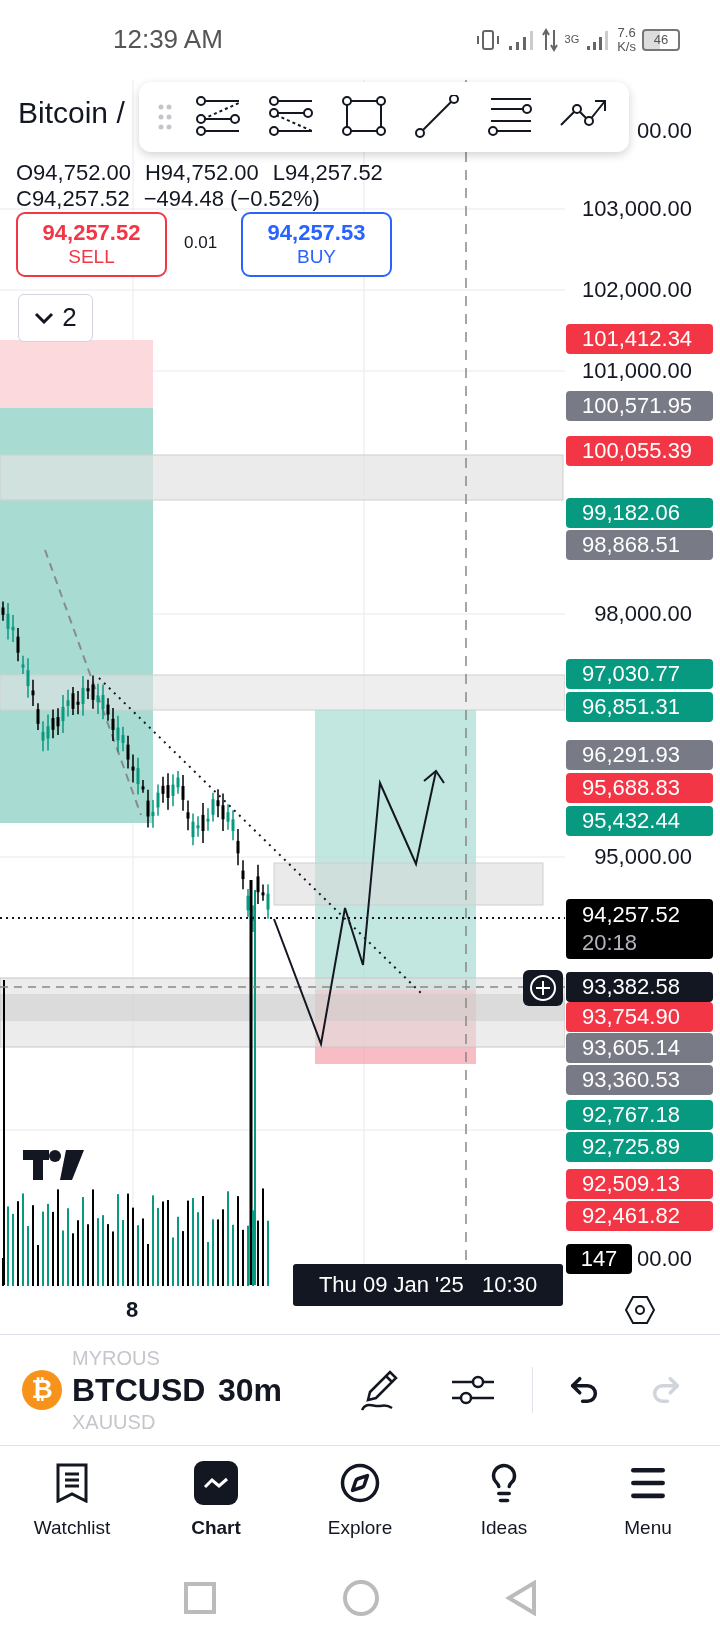  What do you see at coordinates (639, 512) in the screenshot?
I see `price-marker: 99,182.06` at bounding box center [639, 512].